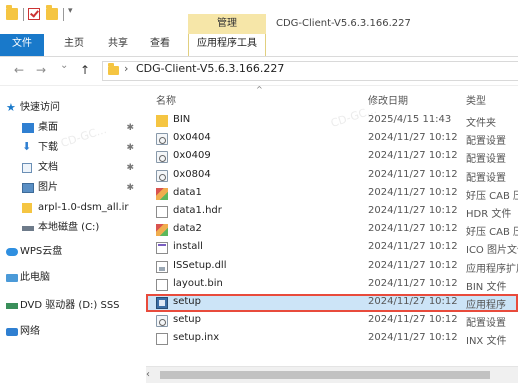  I want to click on back-arrow-icon: ←, so click(19, 70).